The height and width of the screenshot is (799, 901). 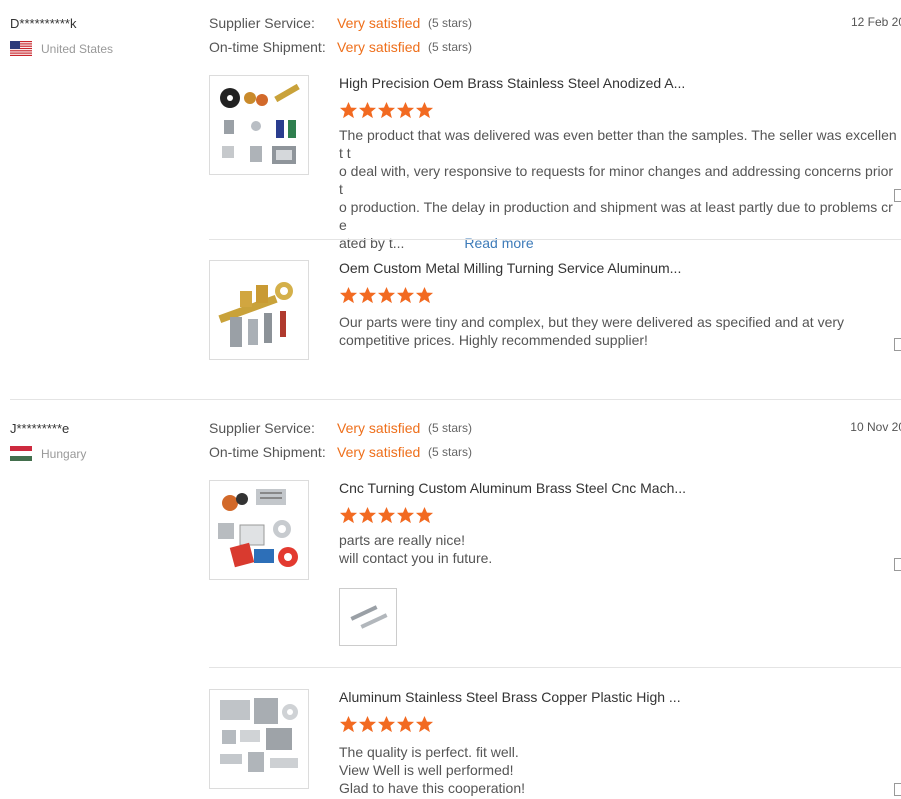 I want to click on read-more-link: Read more, so click(x=498, y=243).